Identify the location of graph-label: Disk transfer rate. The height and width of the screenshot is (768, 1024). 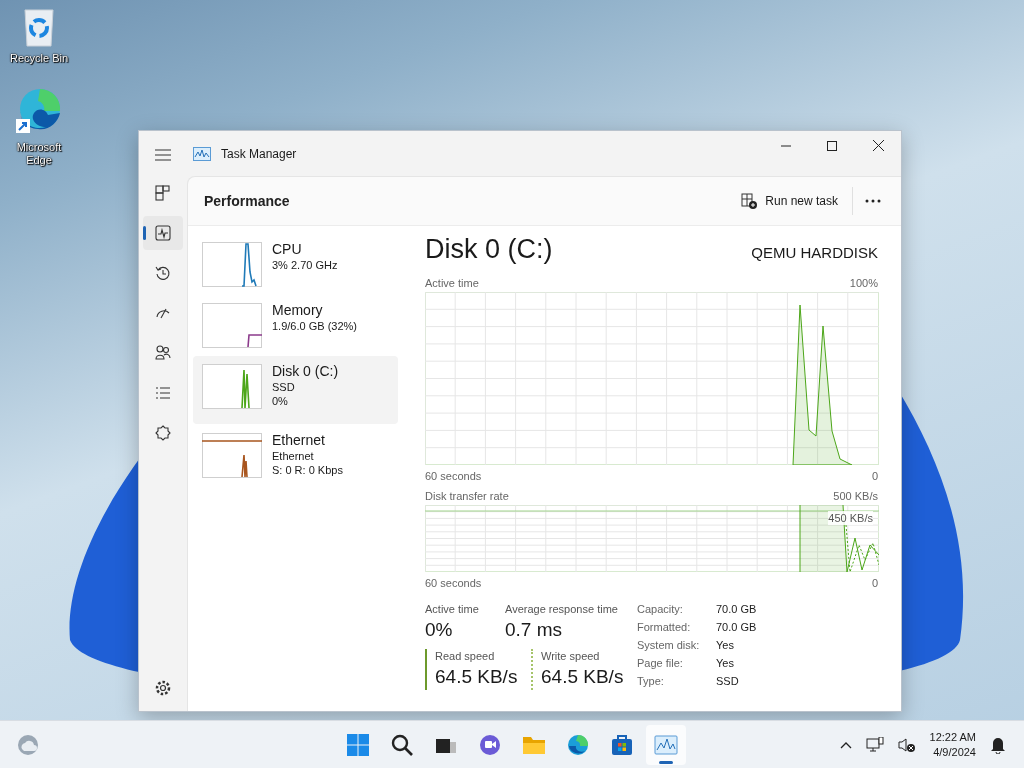
(467, 496).